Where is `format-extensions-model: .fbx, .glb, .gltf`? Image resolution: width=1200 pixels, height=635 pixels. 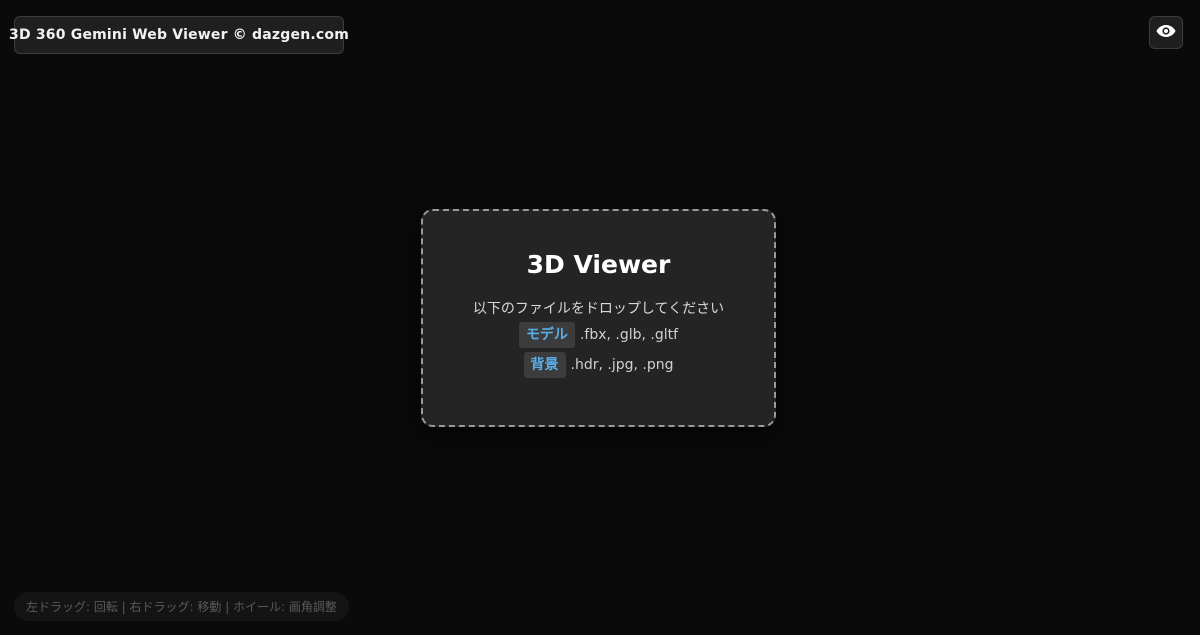 format-extensions-model: .fbx, .glb, .gltf is located at coordinates (629, 335).